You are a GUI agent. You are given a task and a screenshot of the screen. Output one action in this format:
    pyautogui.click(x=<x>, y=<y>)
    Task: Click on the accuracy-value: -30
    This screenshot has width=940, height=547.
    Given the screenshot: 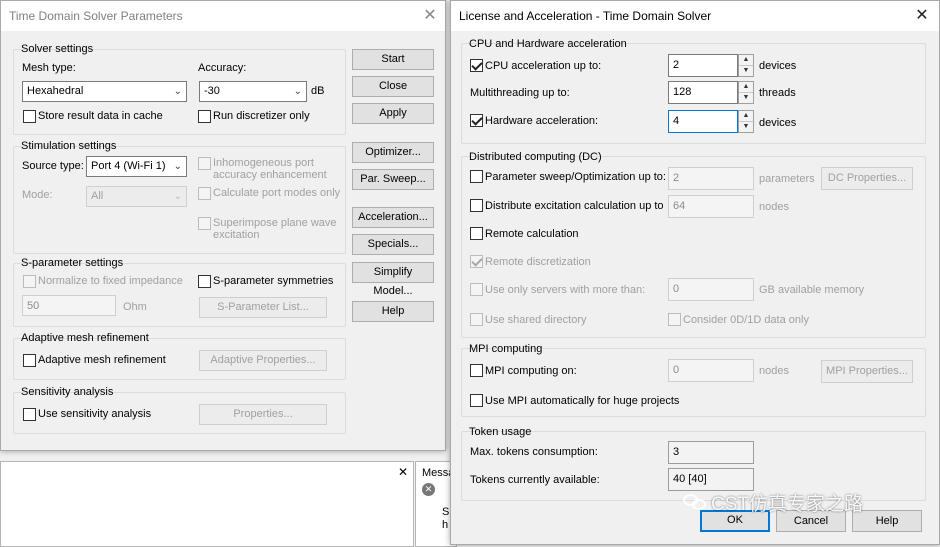 What is the action you would take?
    pyautogui.click(x=212, y=91)
    